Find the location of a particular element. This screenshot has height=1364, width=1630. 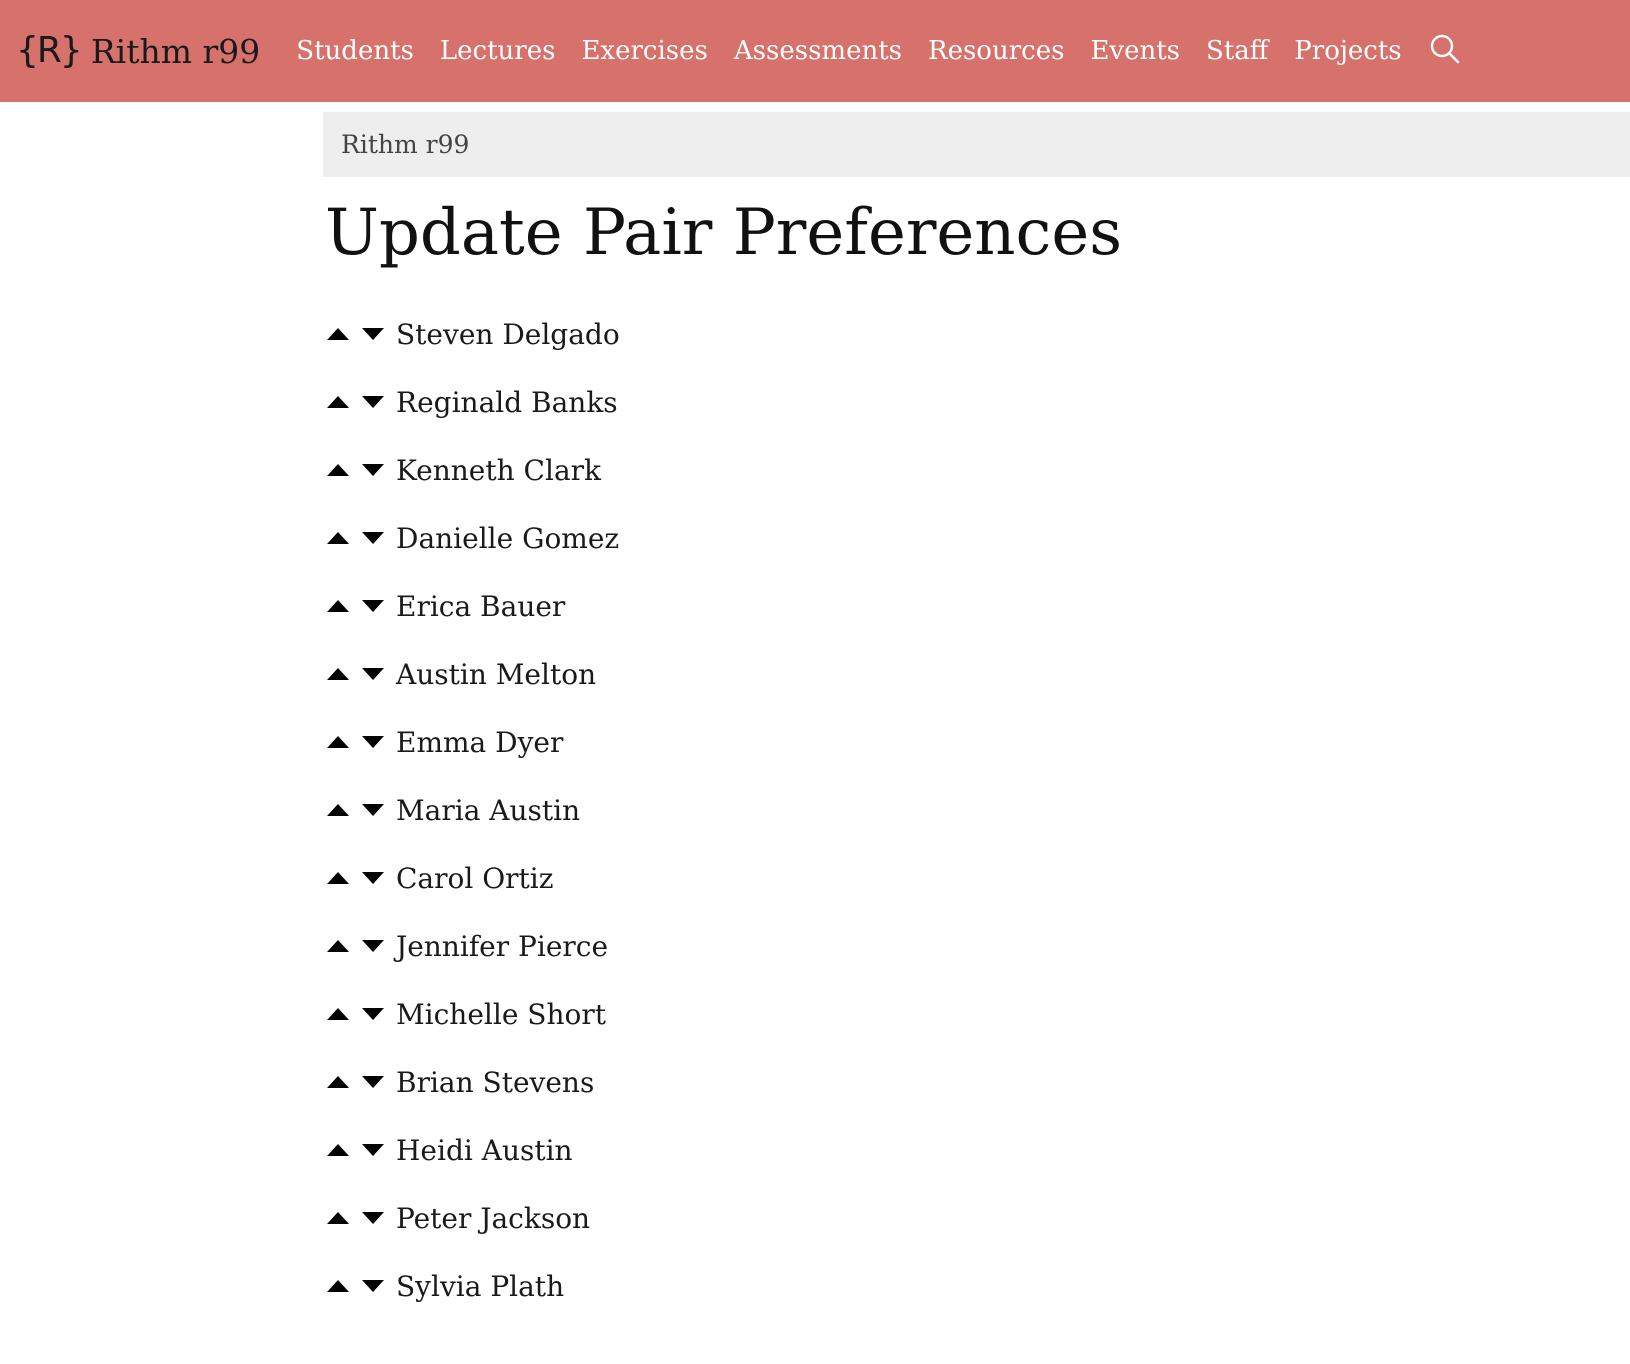

search-icon is located at coordinates (1445, 49).